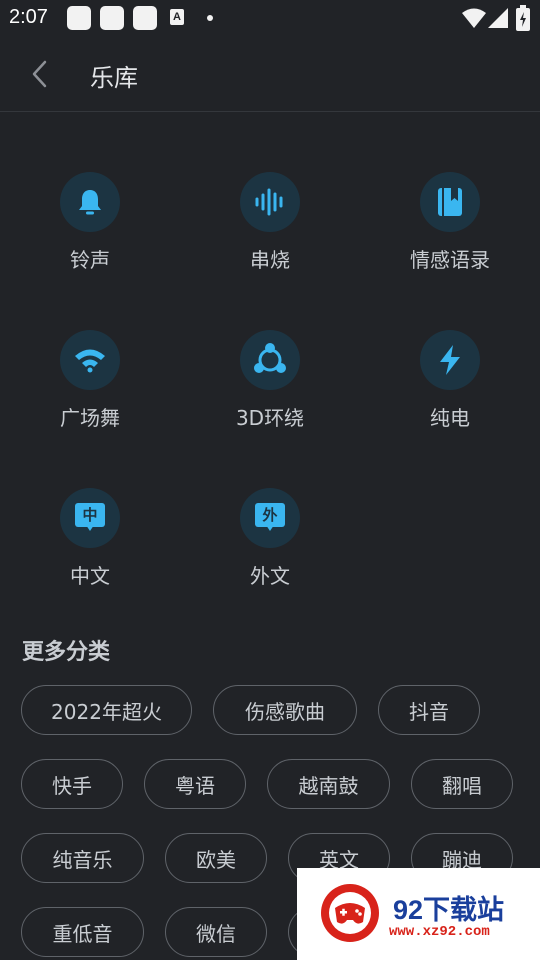 Image resolution: width=540 pixels, height=960 pixels. I want to click on category-foreign: 外 外文, so click(270, 543).